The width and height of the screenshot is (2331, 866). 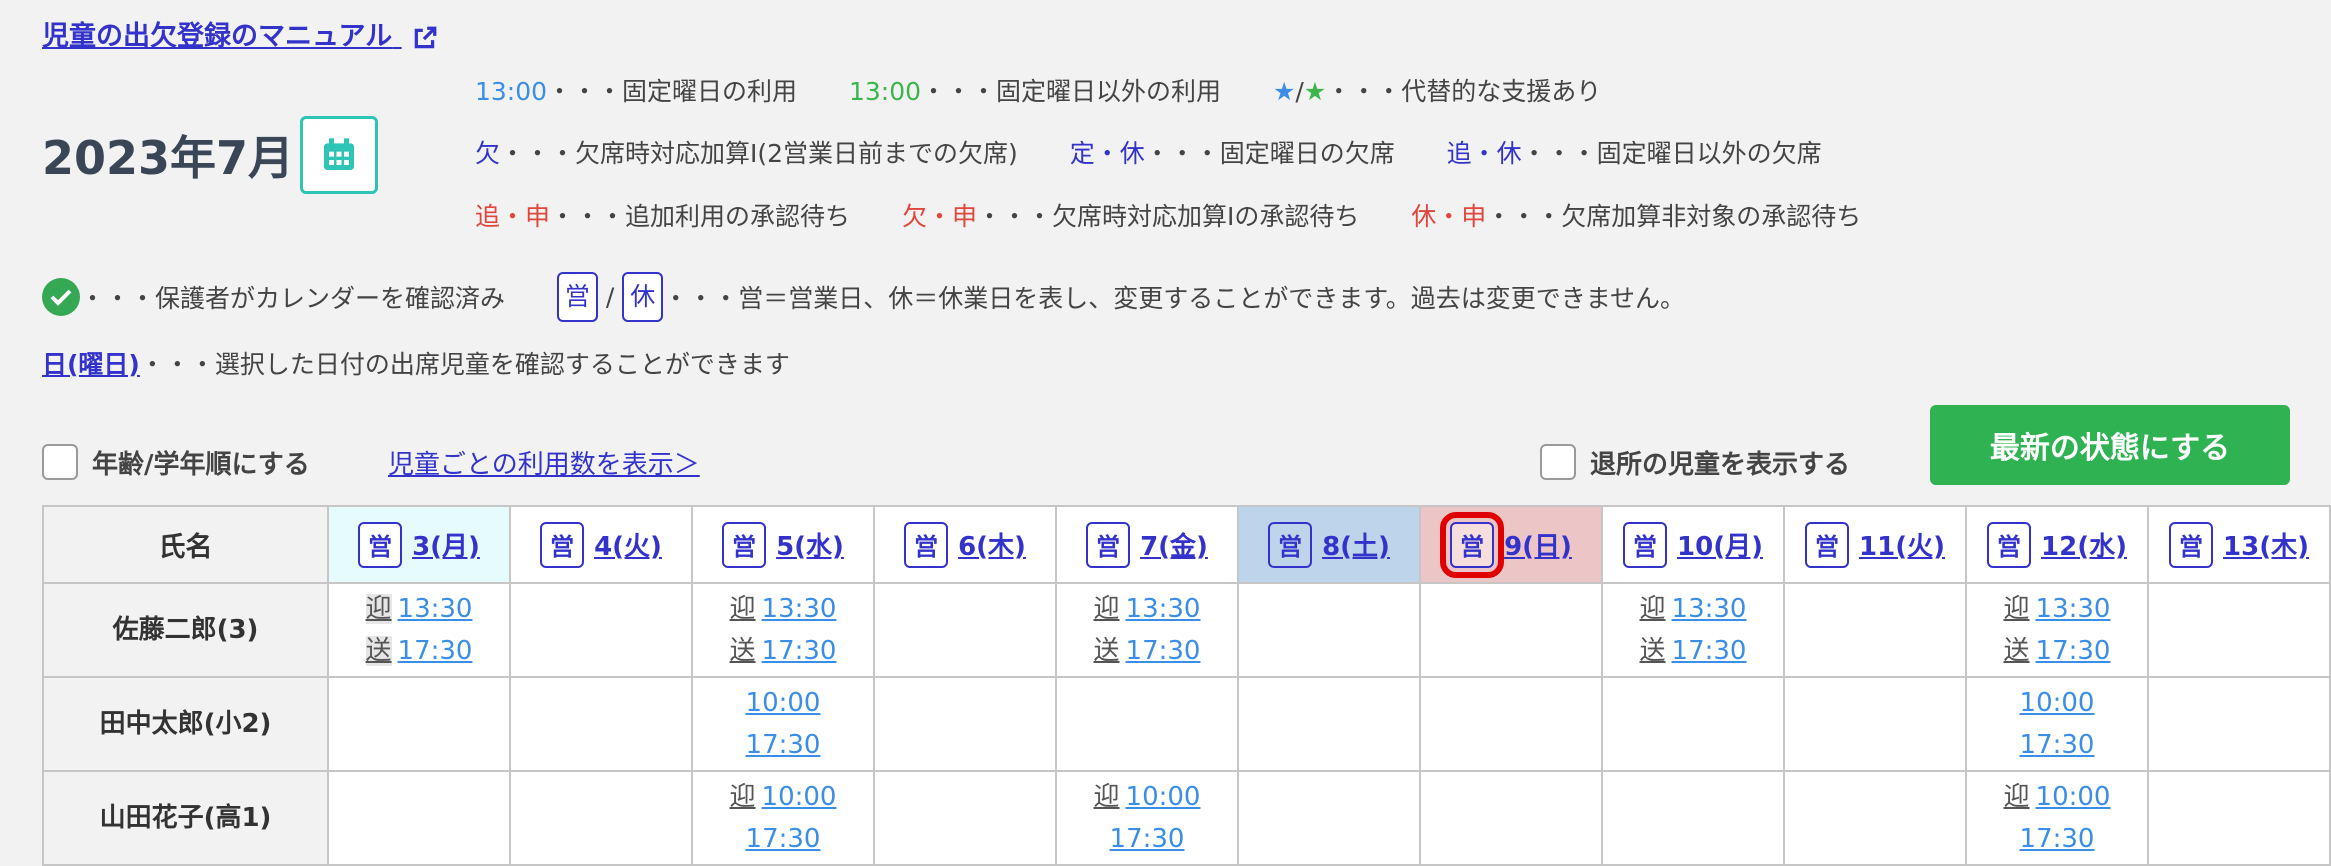 I want to click on show-left-label: 退所の児童を表示する, so click(x=1720, y=462).